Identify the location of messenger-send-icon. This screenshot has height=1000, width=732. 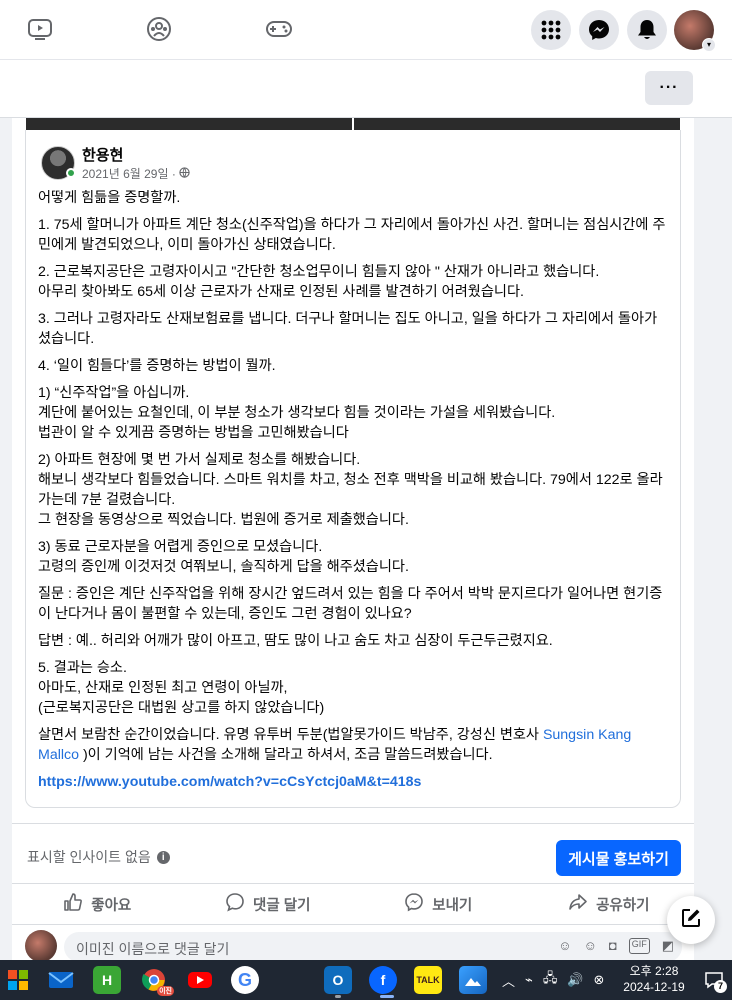
(414, 904).